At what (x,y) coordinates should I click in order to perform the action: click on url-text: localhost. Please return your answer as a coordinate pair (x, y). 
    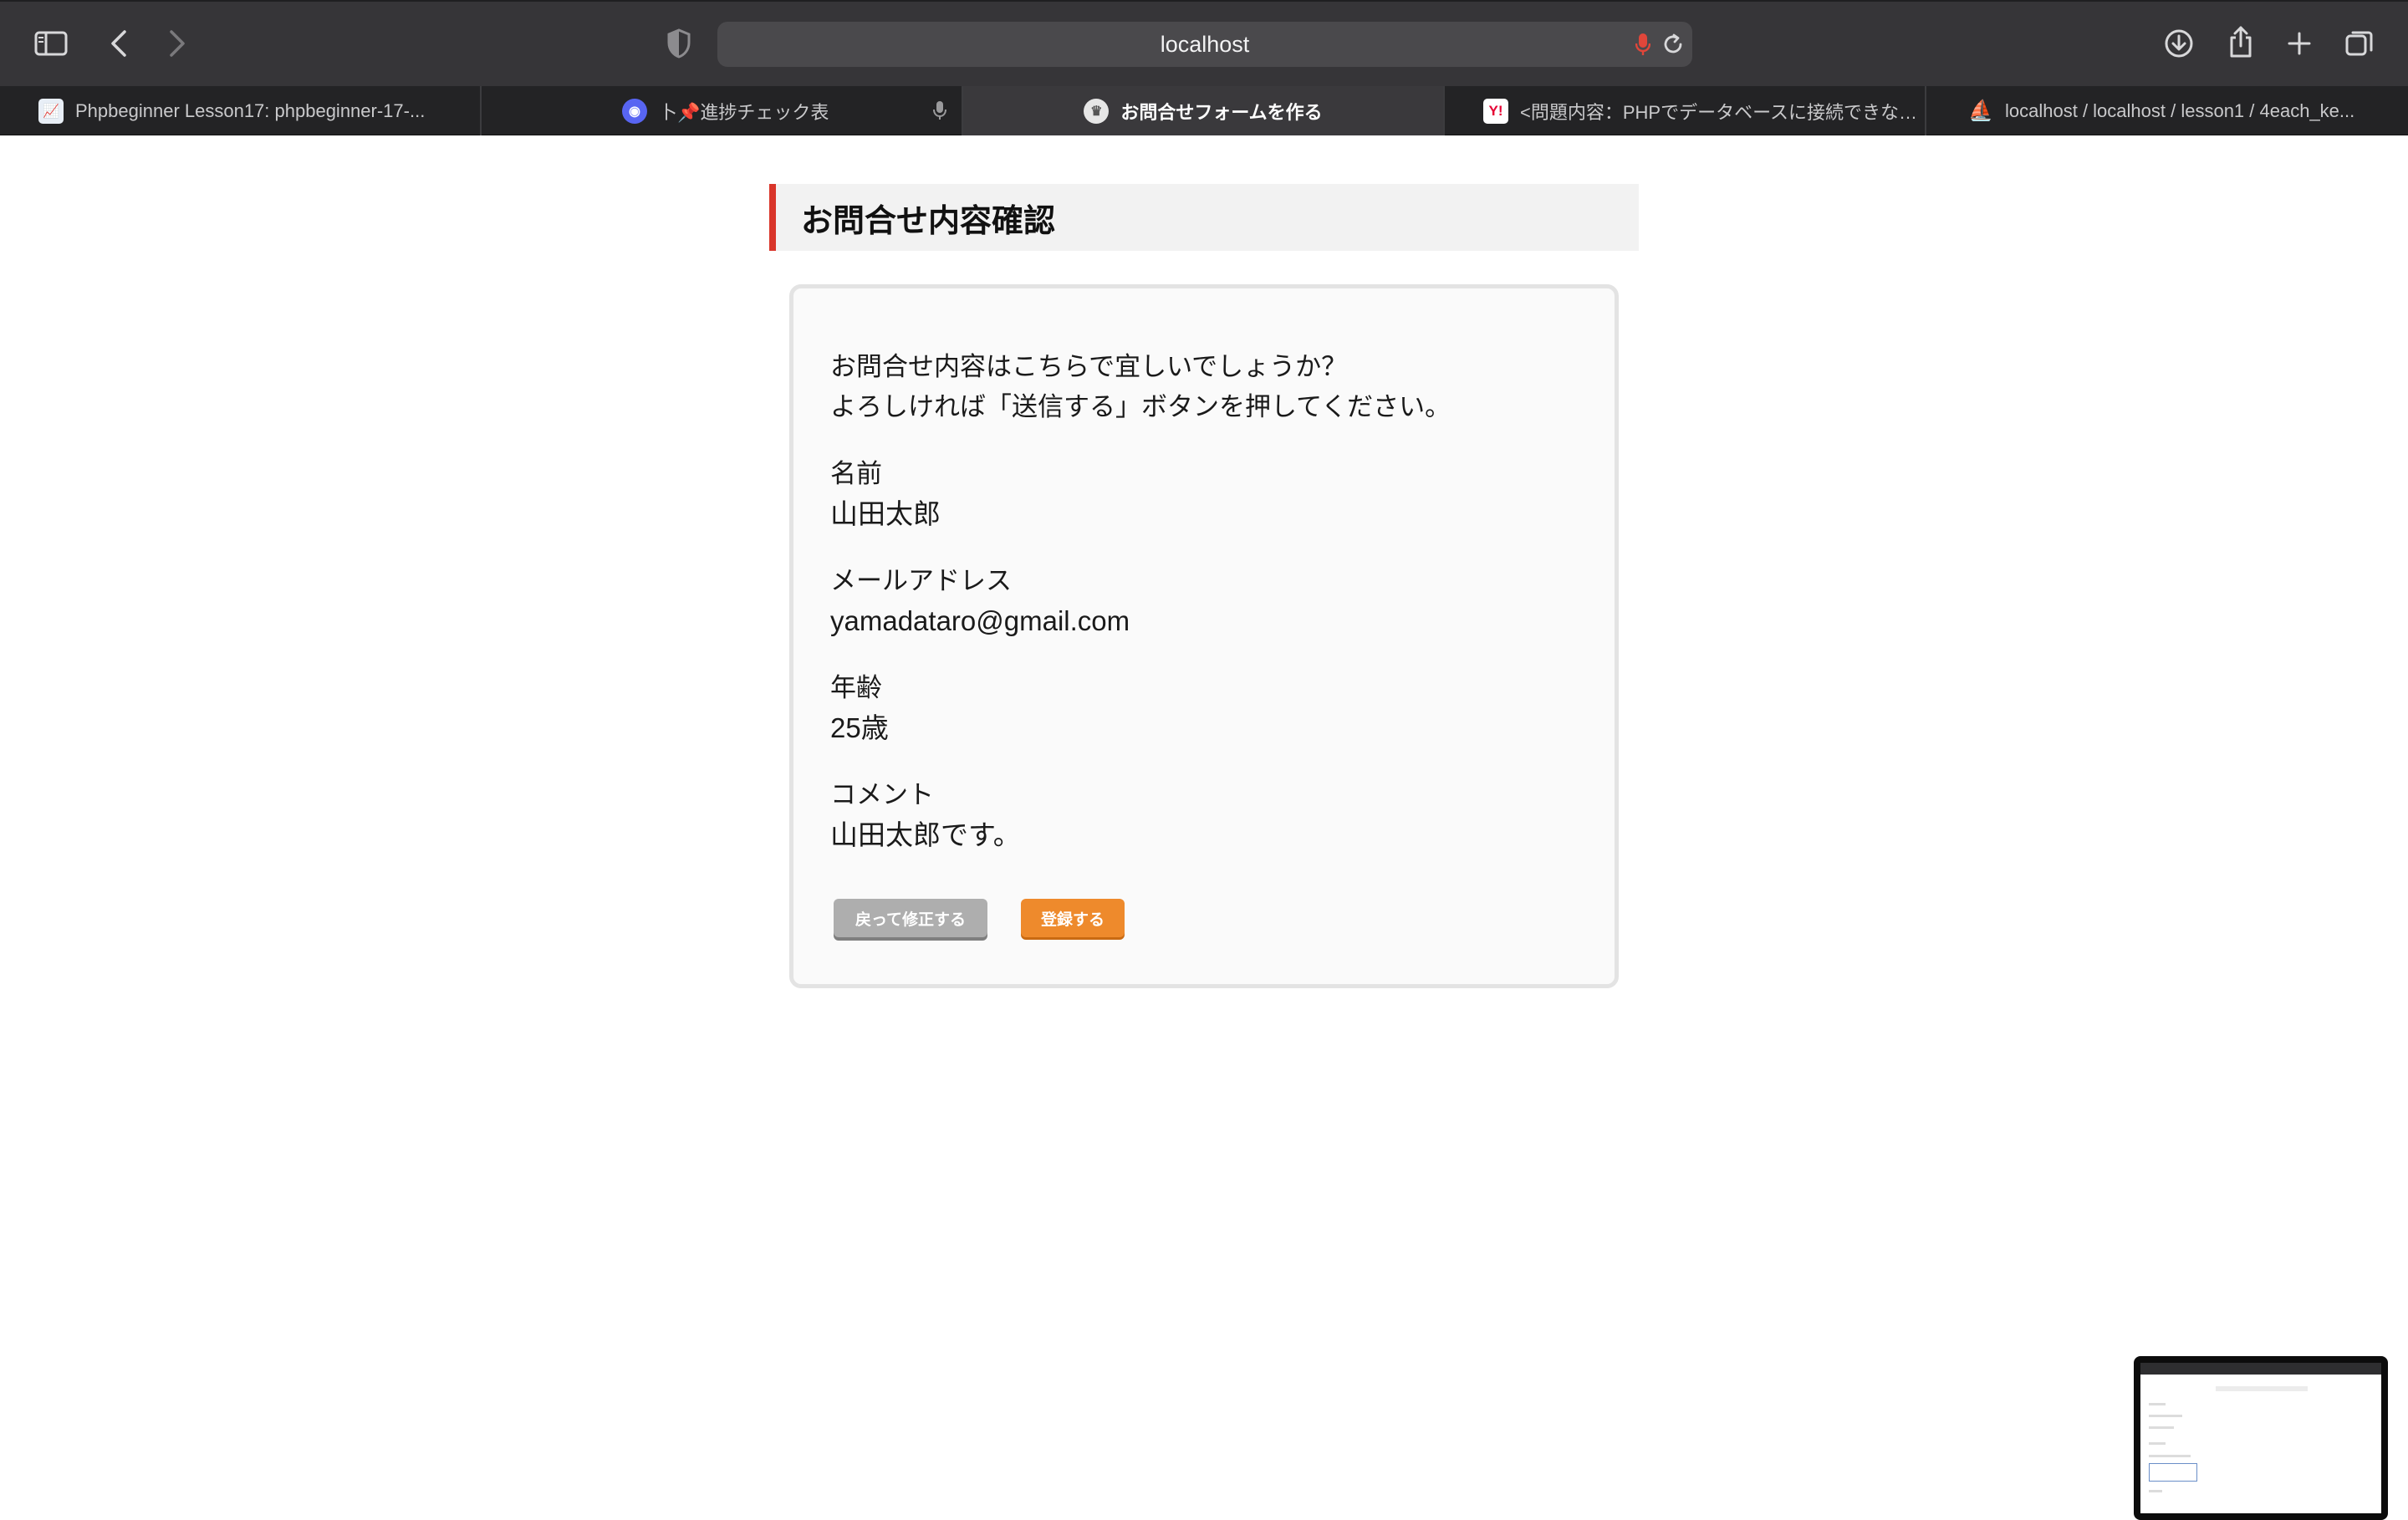
    Looking at the image, I should click on (1205, 44).